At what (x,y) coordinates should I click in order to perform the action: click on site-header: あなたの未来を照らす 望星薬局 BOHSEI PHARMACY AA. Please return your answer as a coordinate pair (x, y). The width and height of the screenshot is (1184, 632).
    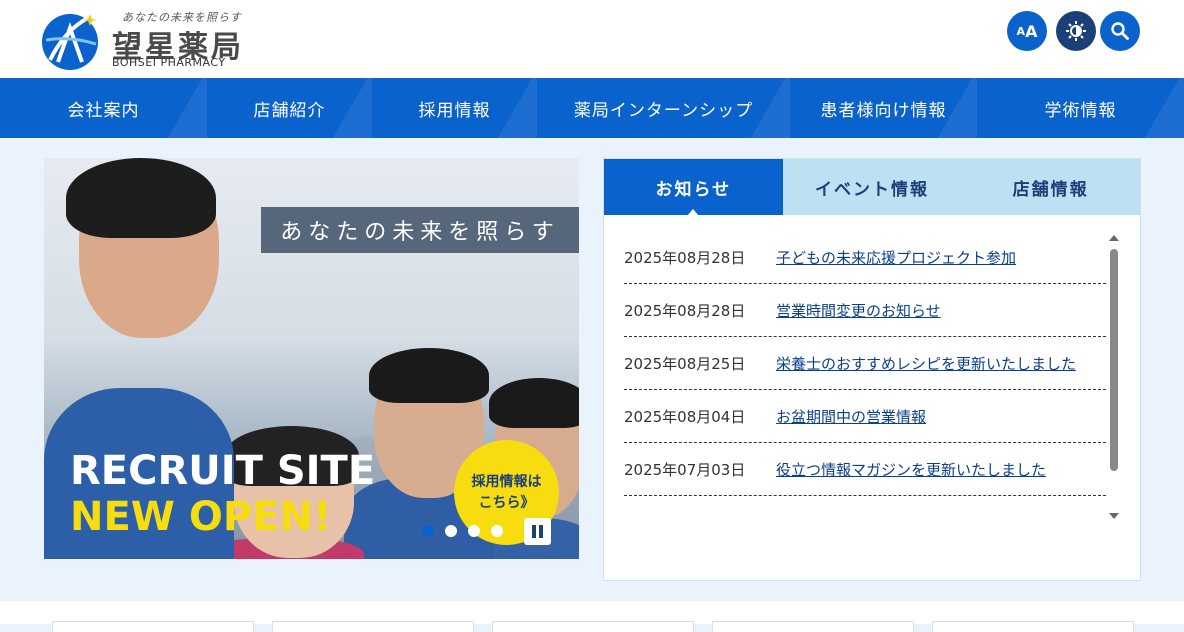
    Looking at the image, I should click on (592, 39).